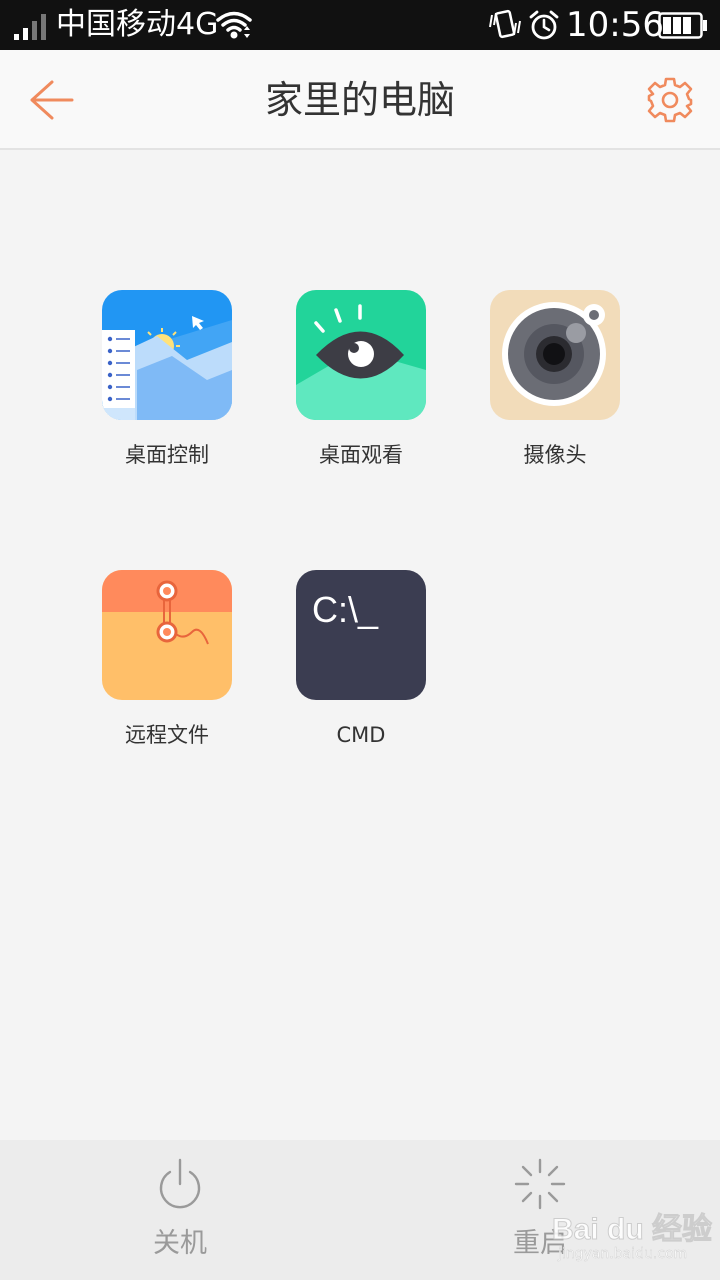 Image resolution: width=720 pixels, height=1280 pixels. I want to click on header-bar: 家里的电脑, so click(360, 100).